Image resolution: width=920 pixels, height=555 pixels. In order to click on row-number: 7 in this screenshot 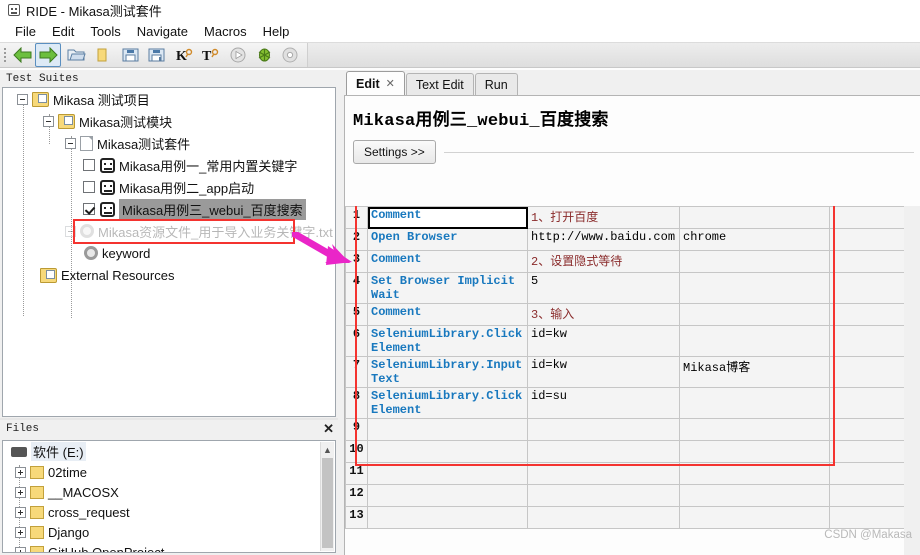, I will do `click(356, 372)`.